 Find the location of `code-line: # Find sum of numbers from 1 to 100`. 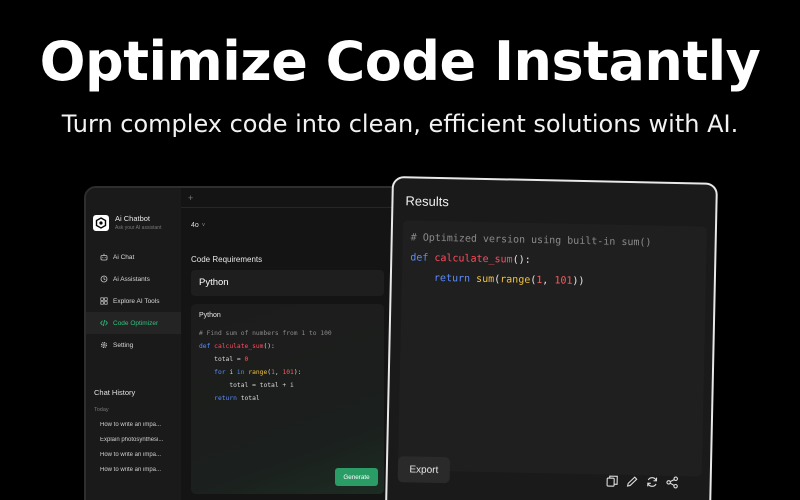

code-line: # Find sum of numbers from 1 to 100 is located at coordinates (265, 333).